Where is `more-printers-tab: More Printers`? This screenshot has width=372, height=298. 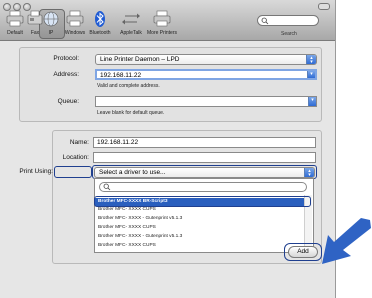 more-printers-tab: More Printers is located at coordinates (162, 22).